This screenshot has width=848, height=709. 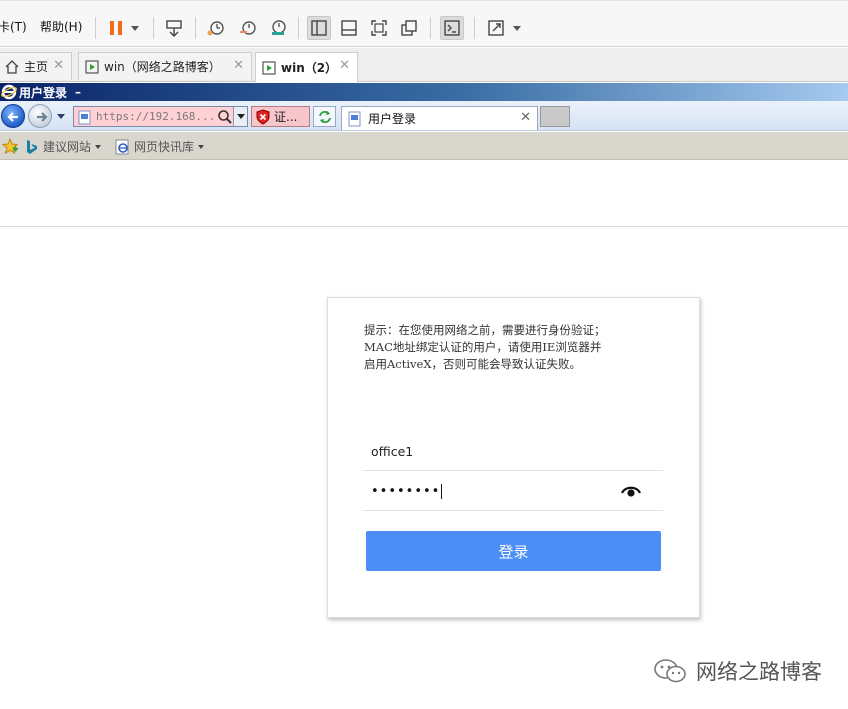 I want to click on show-library-icon, so click(x=319, y=28).